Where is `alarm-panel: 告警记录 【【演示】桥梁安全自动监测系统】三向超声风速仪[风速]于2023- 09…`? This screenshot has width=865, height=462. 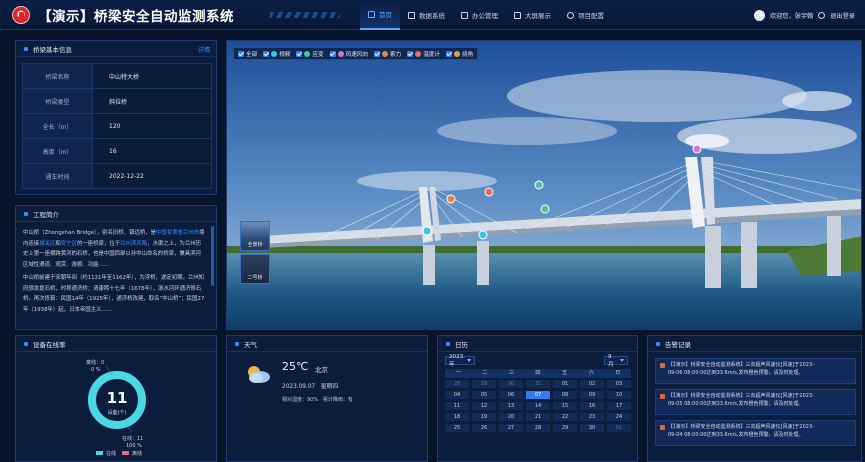
alarm-panel: 告警记录 【【演示】桥梁安全自动监测系统】三向超声风速仪[风速]于2023- 09… is located at coordinates (754, 398).